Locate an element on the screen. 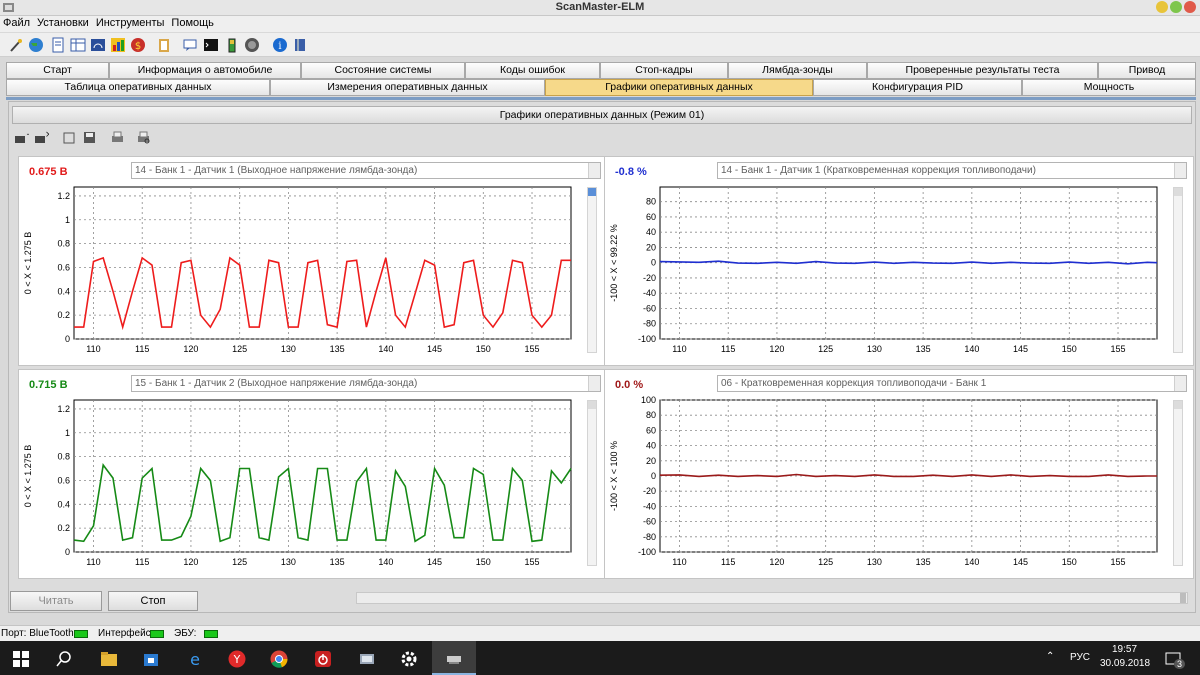 The width and height of the screenshot is (1200, 675). x-tick-label: 125 is located at coordinates (239, 349).